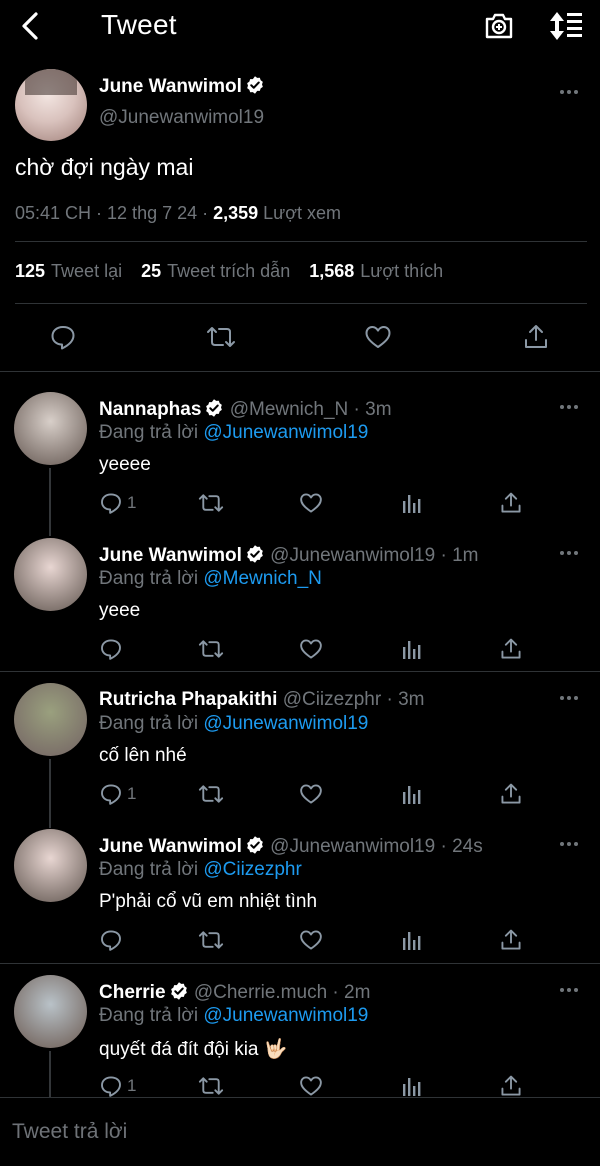 The height and width of the screenshot is (1166, 600). I want to click on tweet-meta: 05:41 CH · 12 thg 7 24 · 2,359 Lượt xem, so click(178, 213).